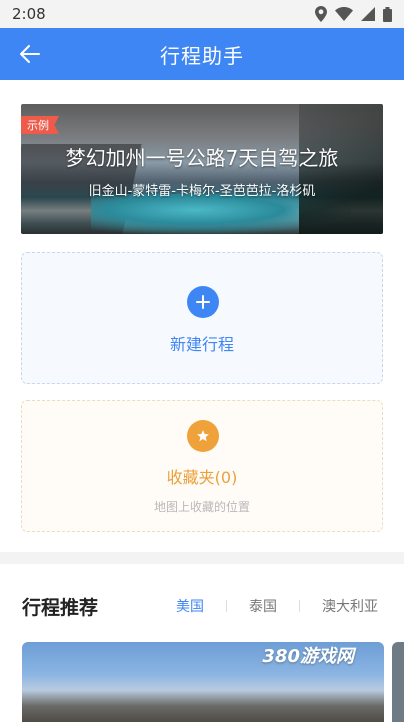  What do you see at coordinates (201, 507) in the screenshot?
I see `favorites-sub: 地图上收藏的位置` at bounding box center [201, 507].